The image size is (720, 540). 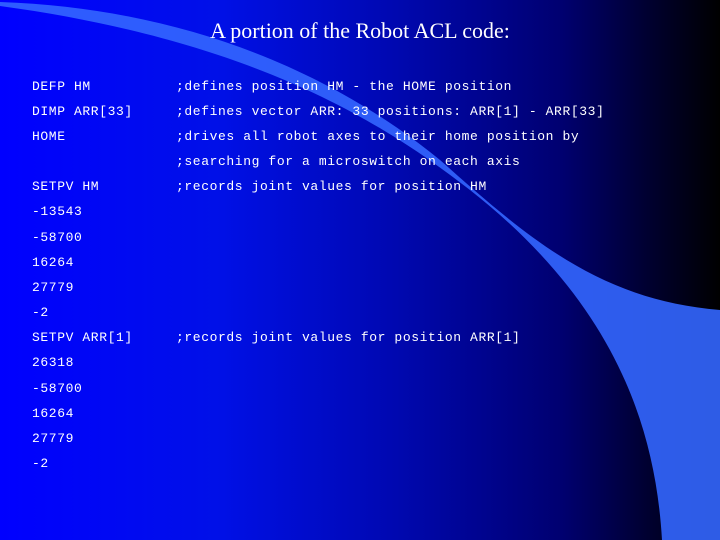 I want to click on code-command: SETPV ARR[1], so click(x=82, y=337).